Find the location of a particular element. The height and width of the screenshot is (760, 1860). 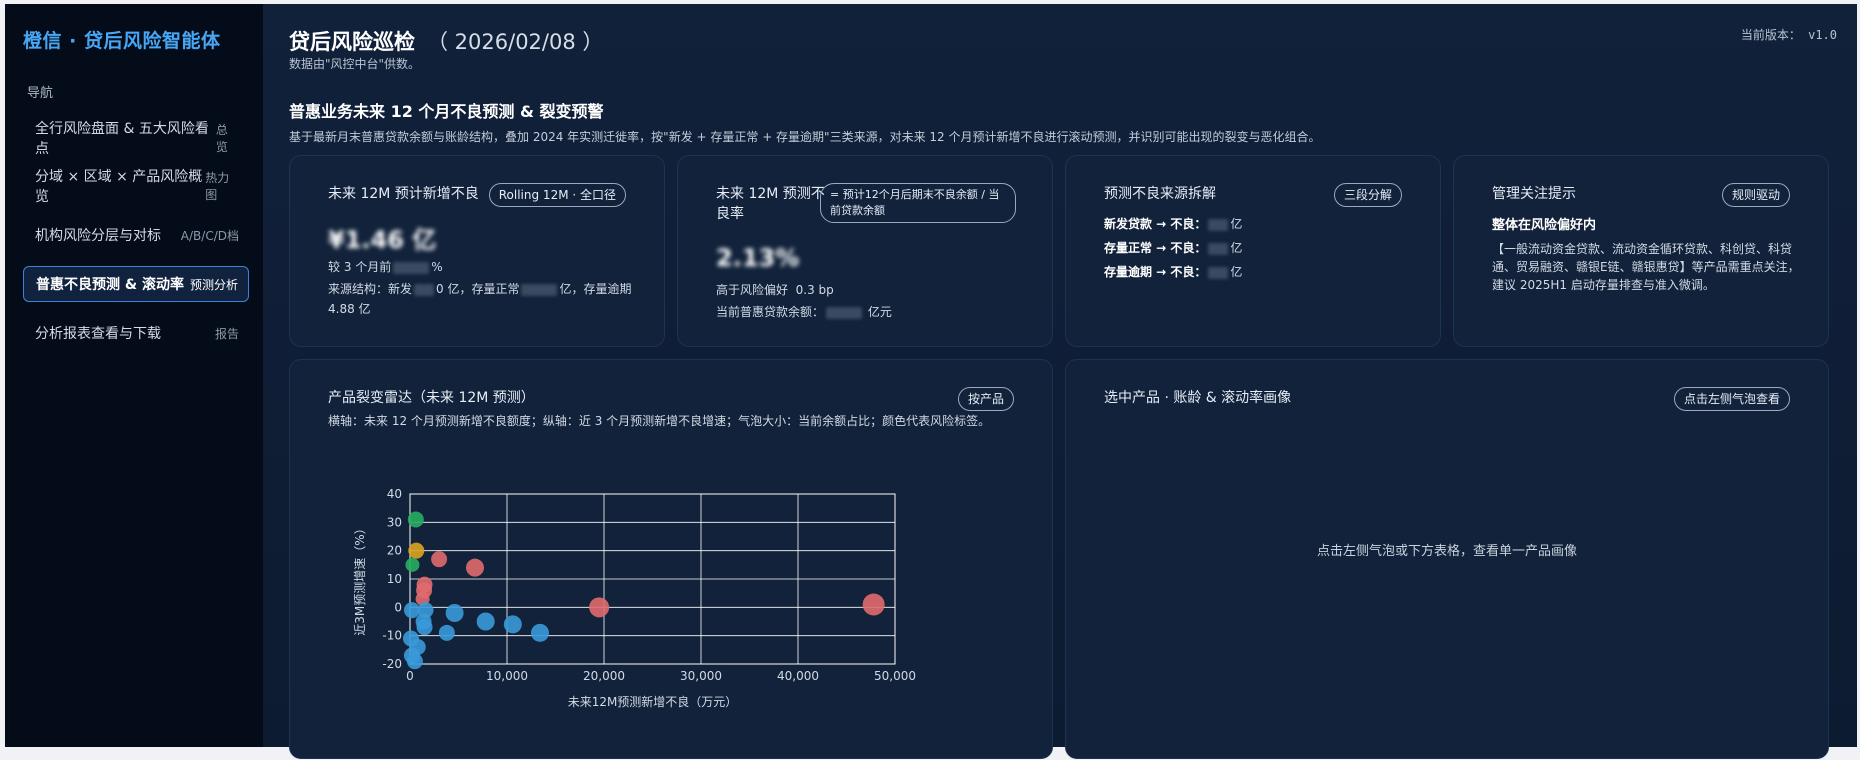

breakdown-row: 新发贷款 → 不良： 亿 is located at coordinates (1173, 224).